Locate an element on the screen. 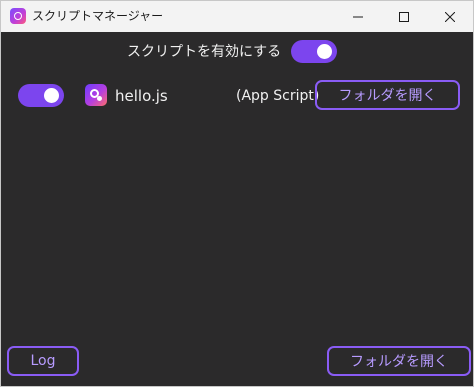  enable-scripts-toggle is located at coordinates (314, 51).